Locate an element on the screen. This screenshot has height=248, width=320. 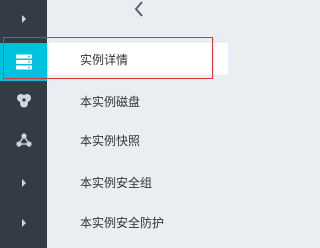
server-icon is located at coordinates (23, 62).